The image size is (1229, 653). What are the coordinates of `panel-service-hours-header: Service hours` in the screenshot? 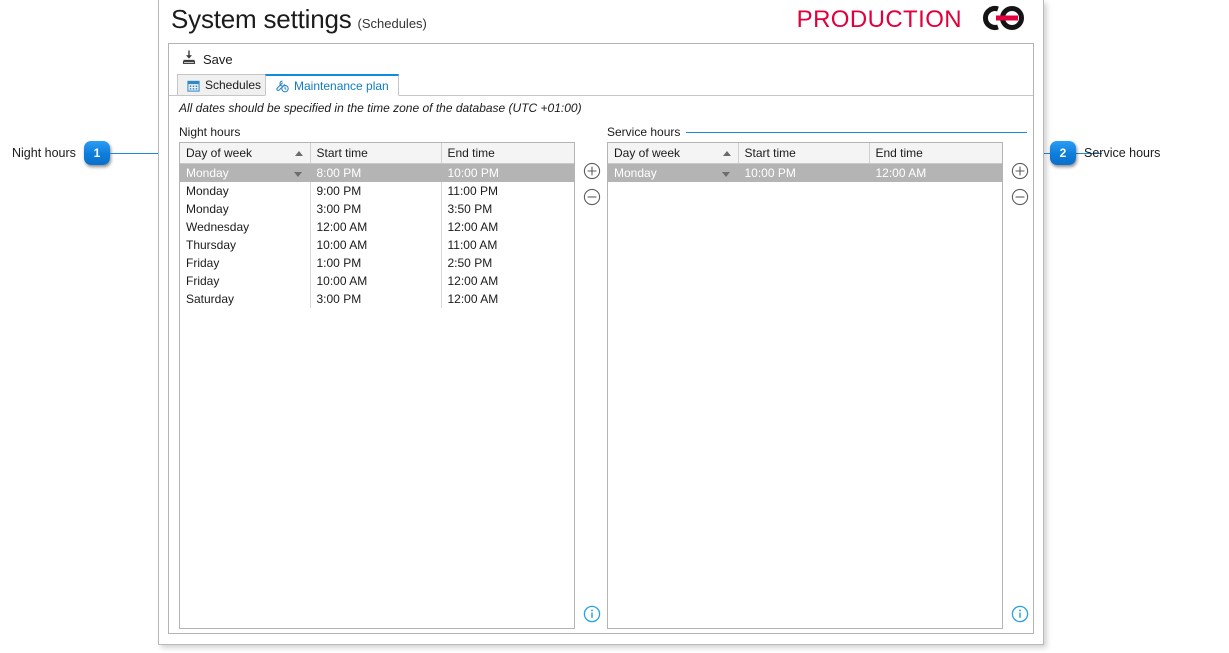 It's located at (817, 132).